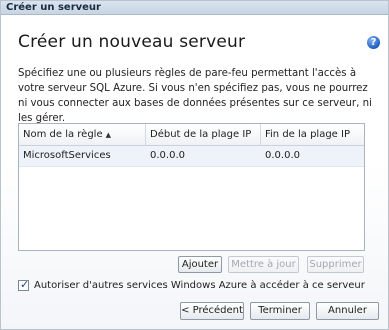 Image resolution: width=389 pixels, height=330 pixels. Describe the element at coordinates (63, 134) in the screenshot. I see `column-header-label: Nom de la règle` at that location.